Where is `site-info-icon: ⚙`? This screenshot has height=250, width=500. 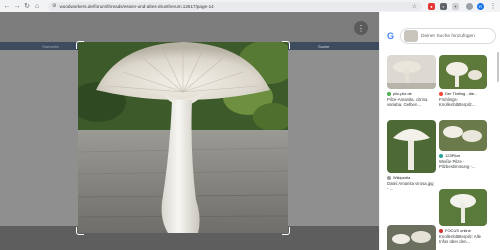
site-info-icon: ⚙ is located at coordinates (54, 6).